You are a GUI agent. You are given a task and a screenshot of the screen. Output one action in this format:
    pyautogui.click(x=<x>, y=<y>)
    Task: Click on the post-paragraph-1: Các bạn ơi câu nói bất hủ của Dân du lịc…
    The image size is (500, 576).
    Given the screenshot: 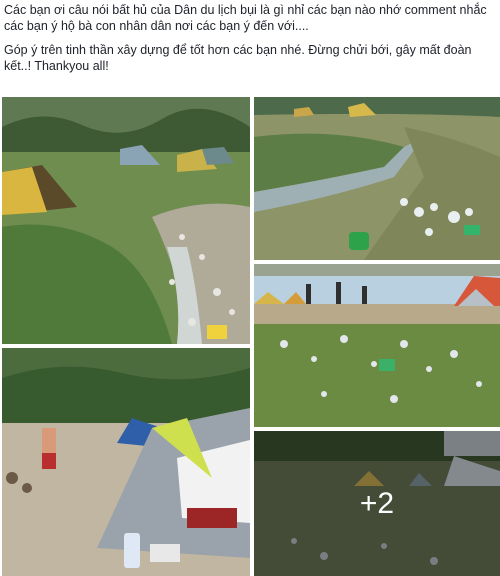 What is the action you would take?
    pyautogui.click(x=245, y=18)
    